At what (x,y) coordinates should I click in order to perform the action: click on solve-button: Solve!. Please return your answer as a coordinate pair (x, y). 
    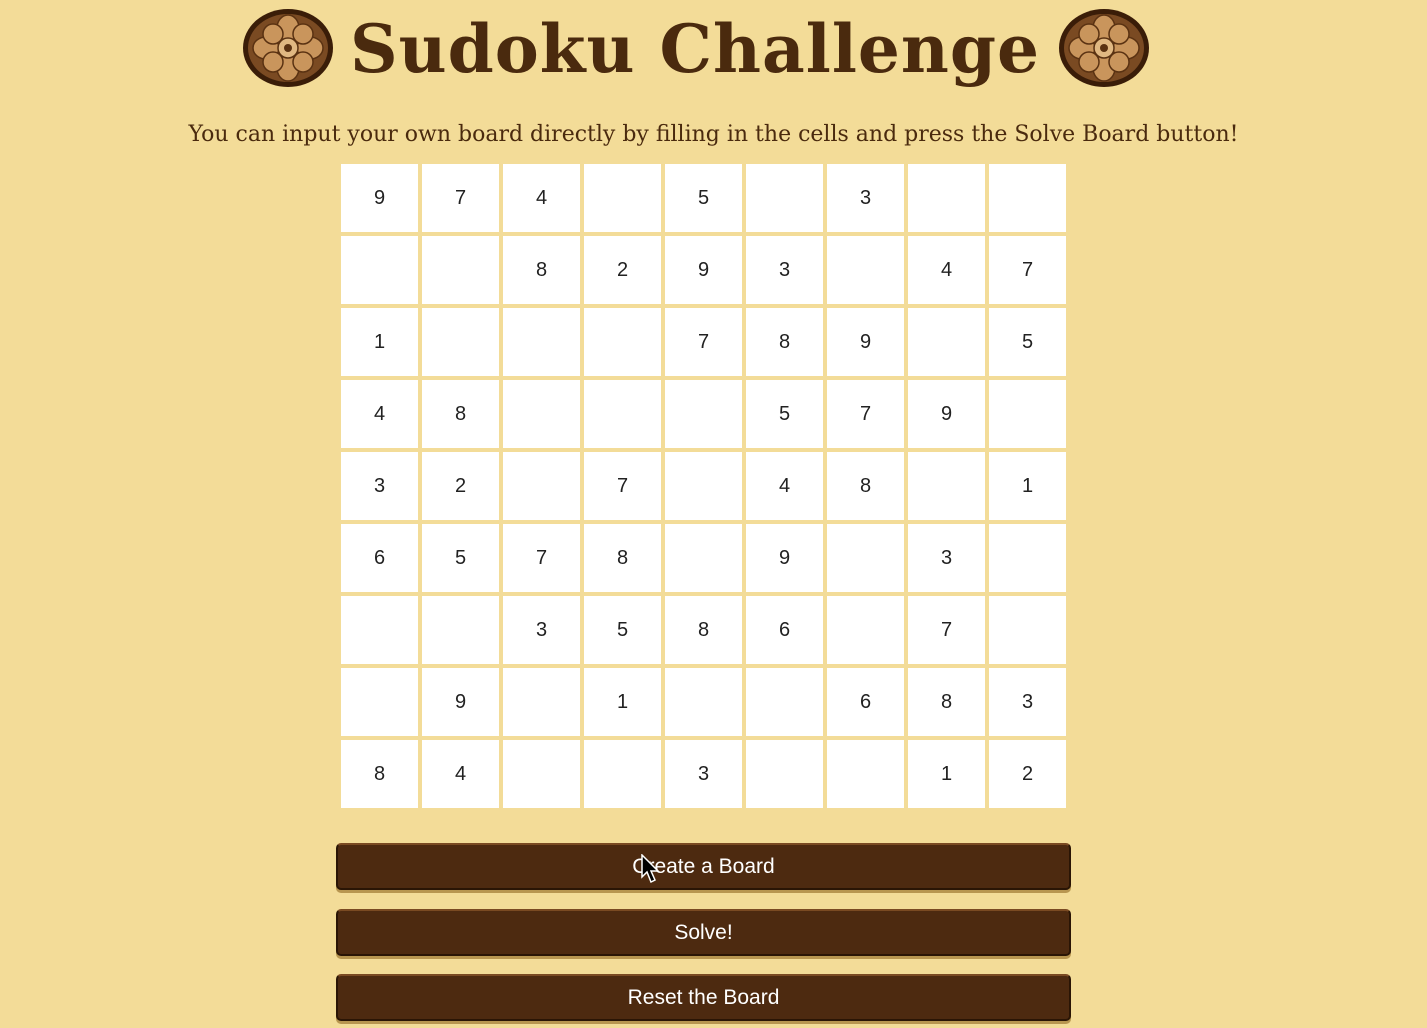
    Looking at the image, I should click on (703, 932).